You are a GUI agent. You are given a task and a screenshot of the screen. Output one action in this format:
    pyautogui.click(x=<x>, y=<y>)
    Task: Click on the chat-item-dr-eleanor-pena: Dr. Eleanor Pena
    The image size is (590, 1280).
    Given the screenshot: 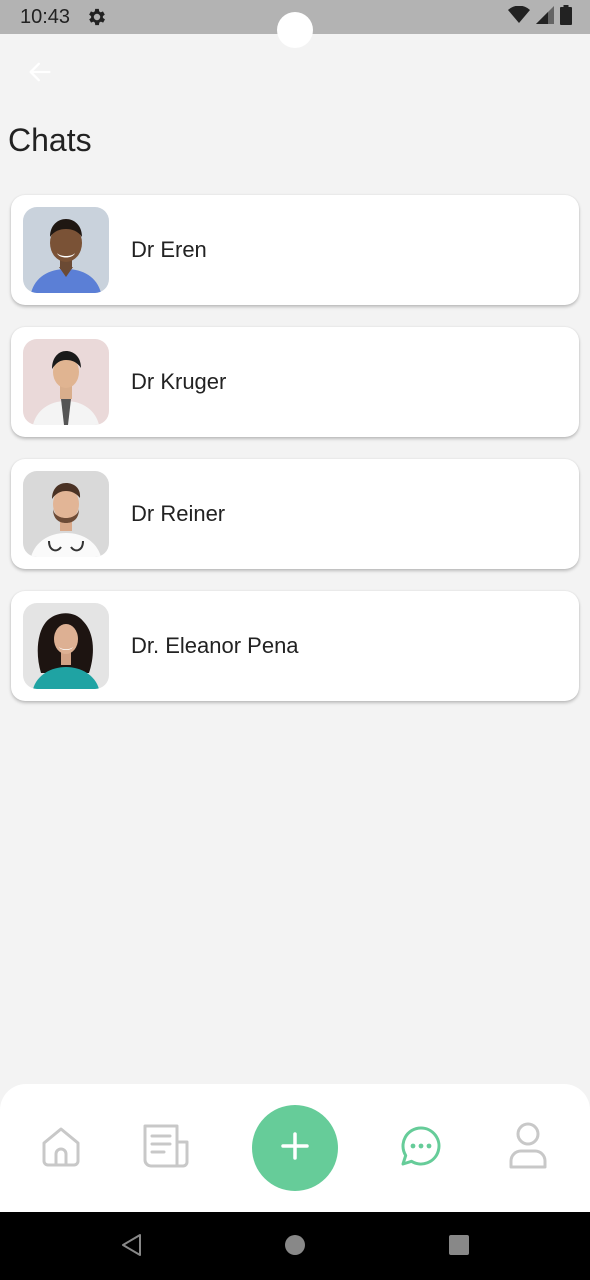 What is the action you would take?
    pyautogui.click(x=295, y=646)
    